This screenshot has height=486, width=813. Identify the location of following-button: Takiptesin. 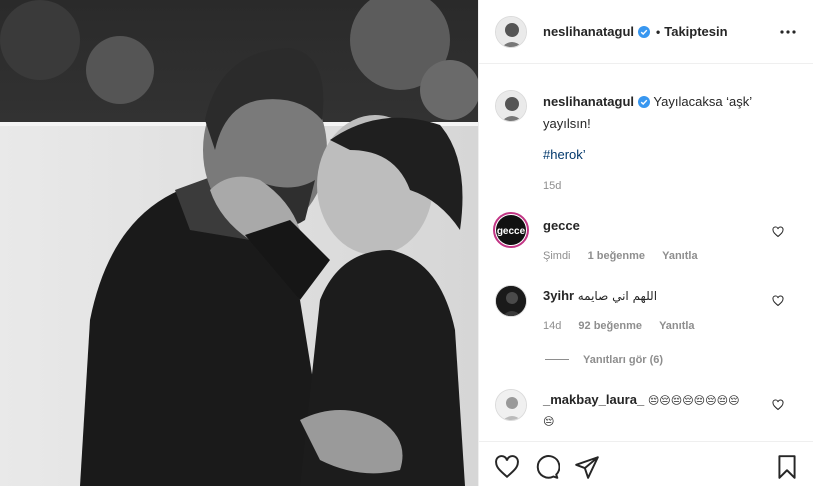
(695, 31).